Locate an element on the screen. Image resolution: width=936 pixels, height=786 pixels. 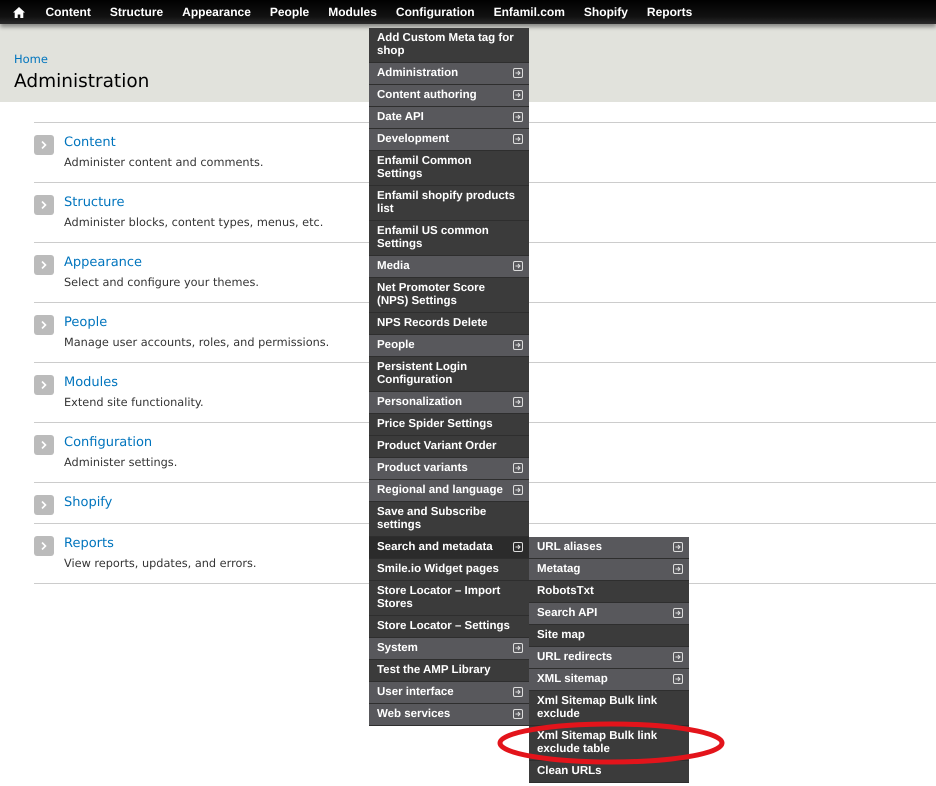
menu-item: Search and metadata is located at coordinates (449, 548).